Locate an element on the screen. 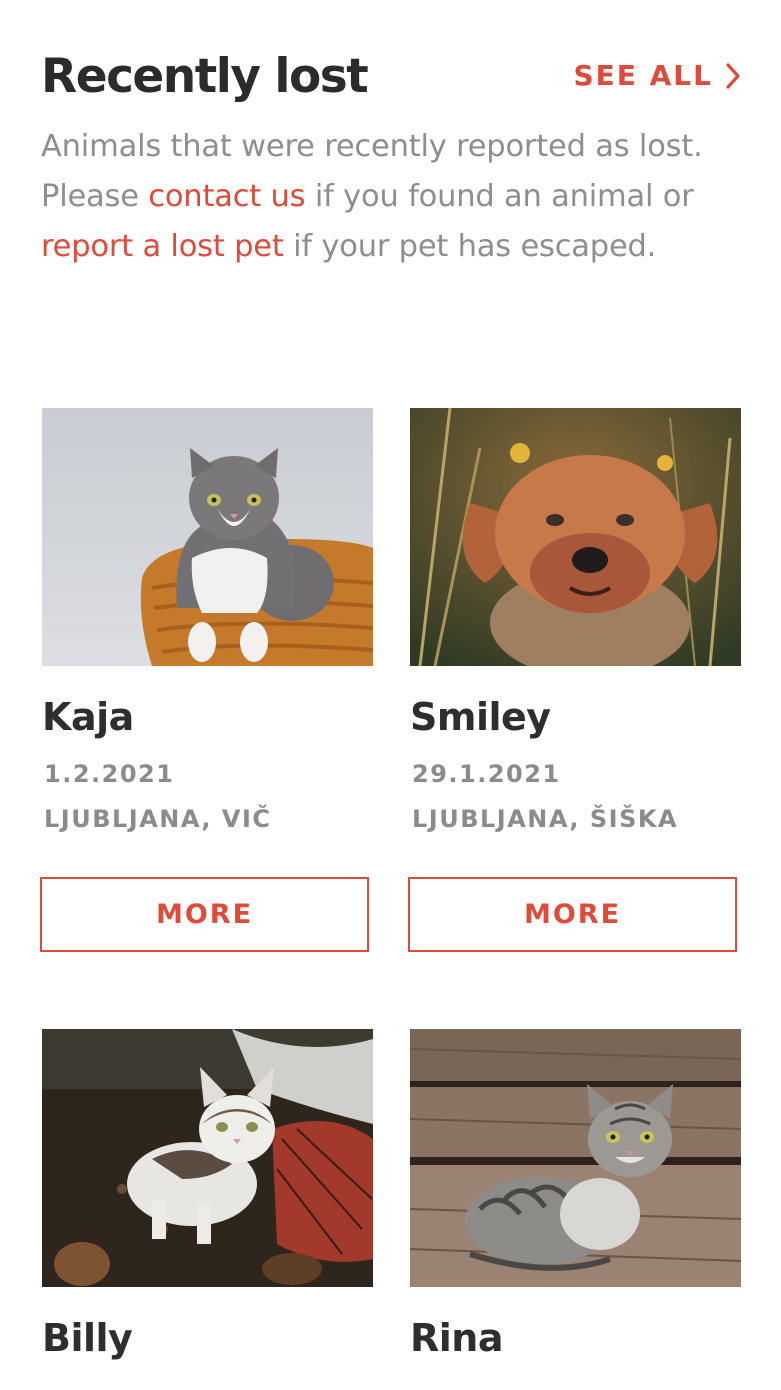 This screenshot has width=781, height=1390. pet-card: Rina is located at coordinates (575, 1194).